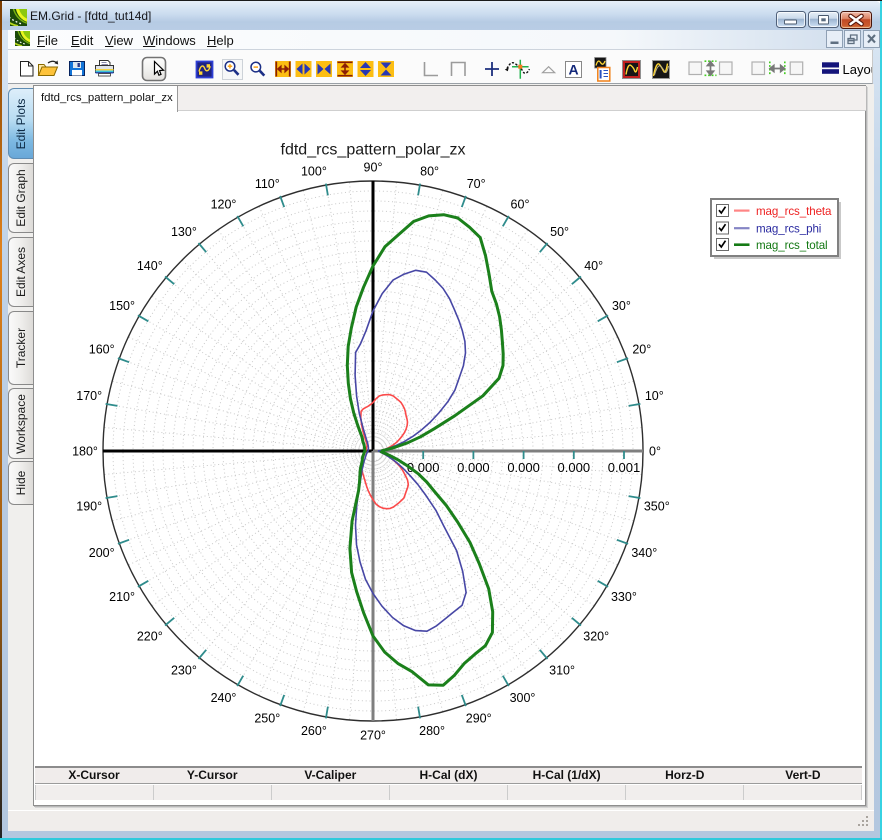  Describe the element at coordinates (476, 184) in the screenshot. I see `svg-text: 70°` at that location.